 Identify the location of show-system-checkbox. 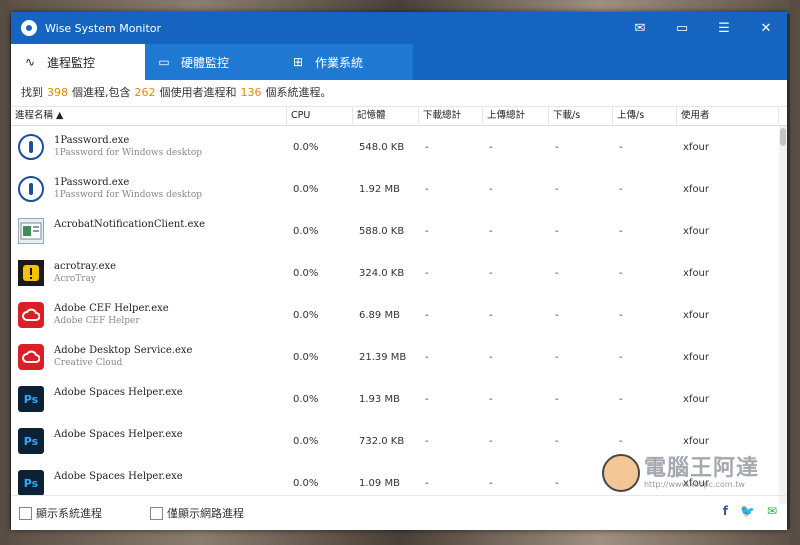
(25, 513).